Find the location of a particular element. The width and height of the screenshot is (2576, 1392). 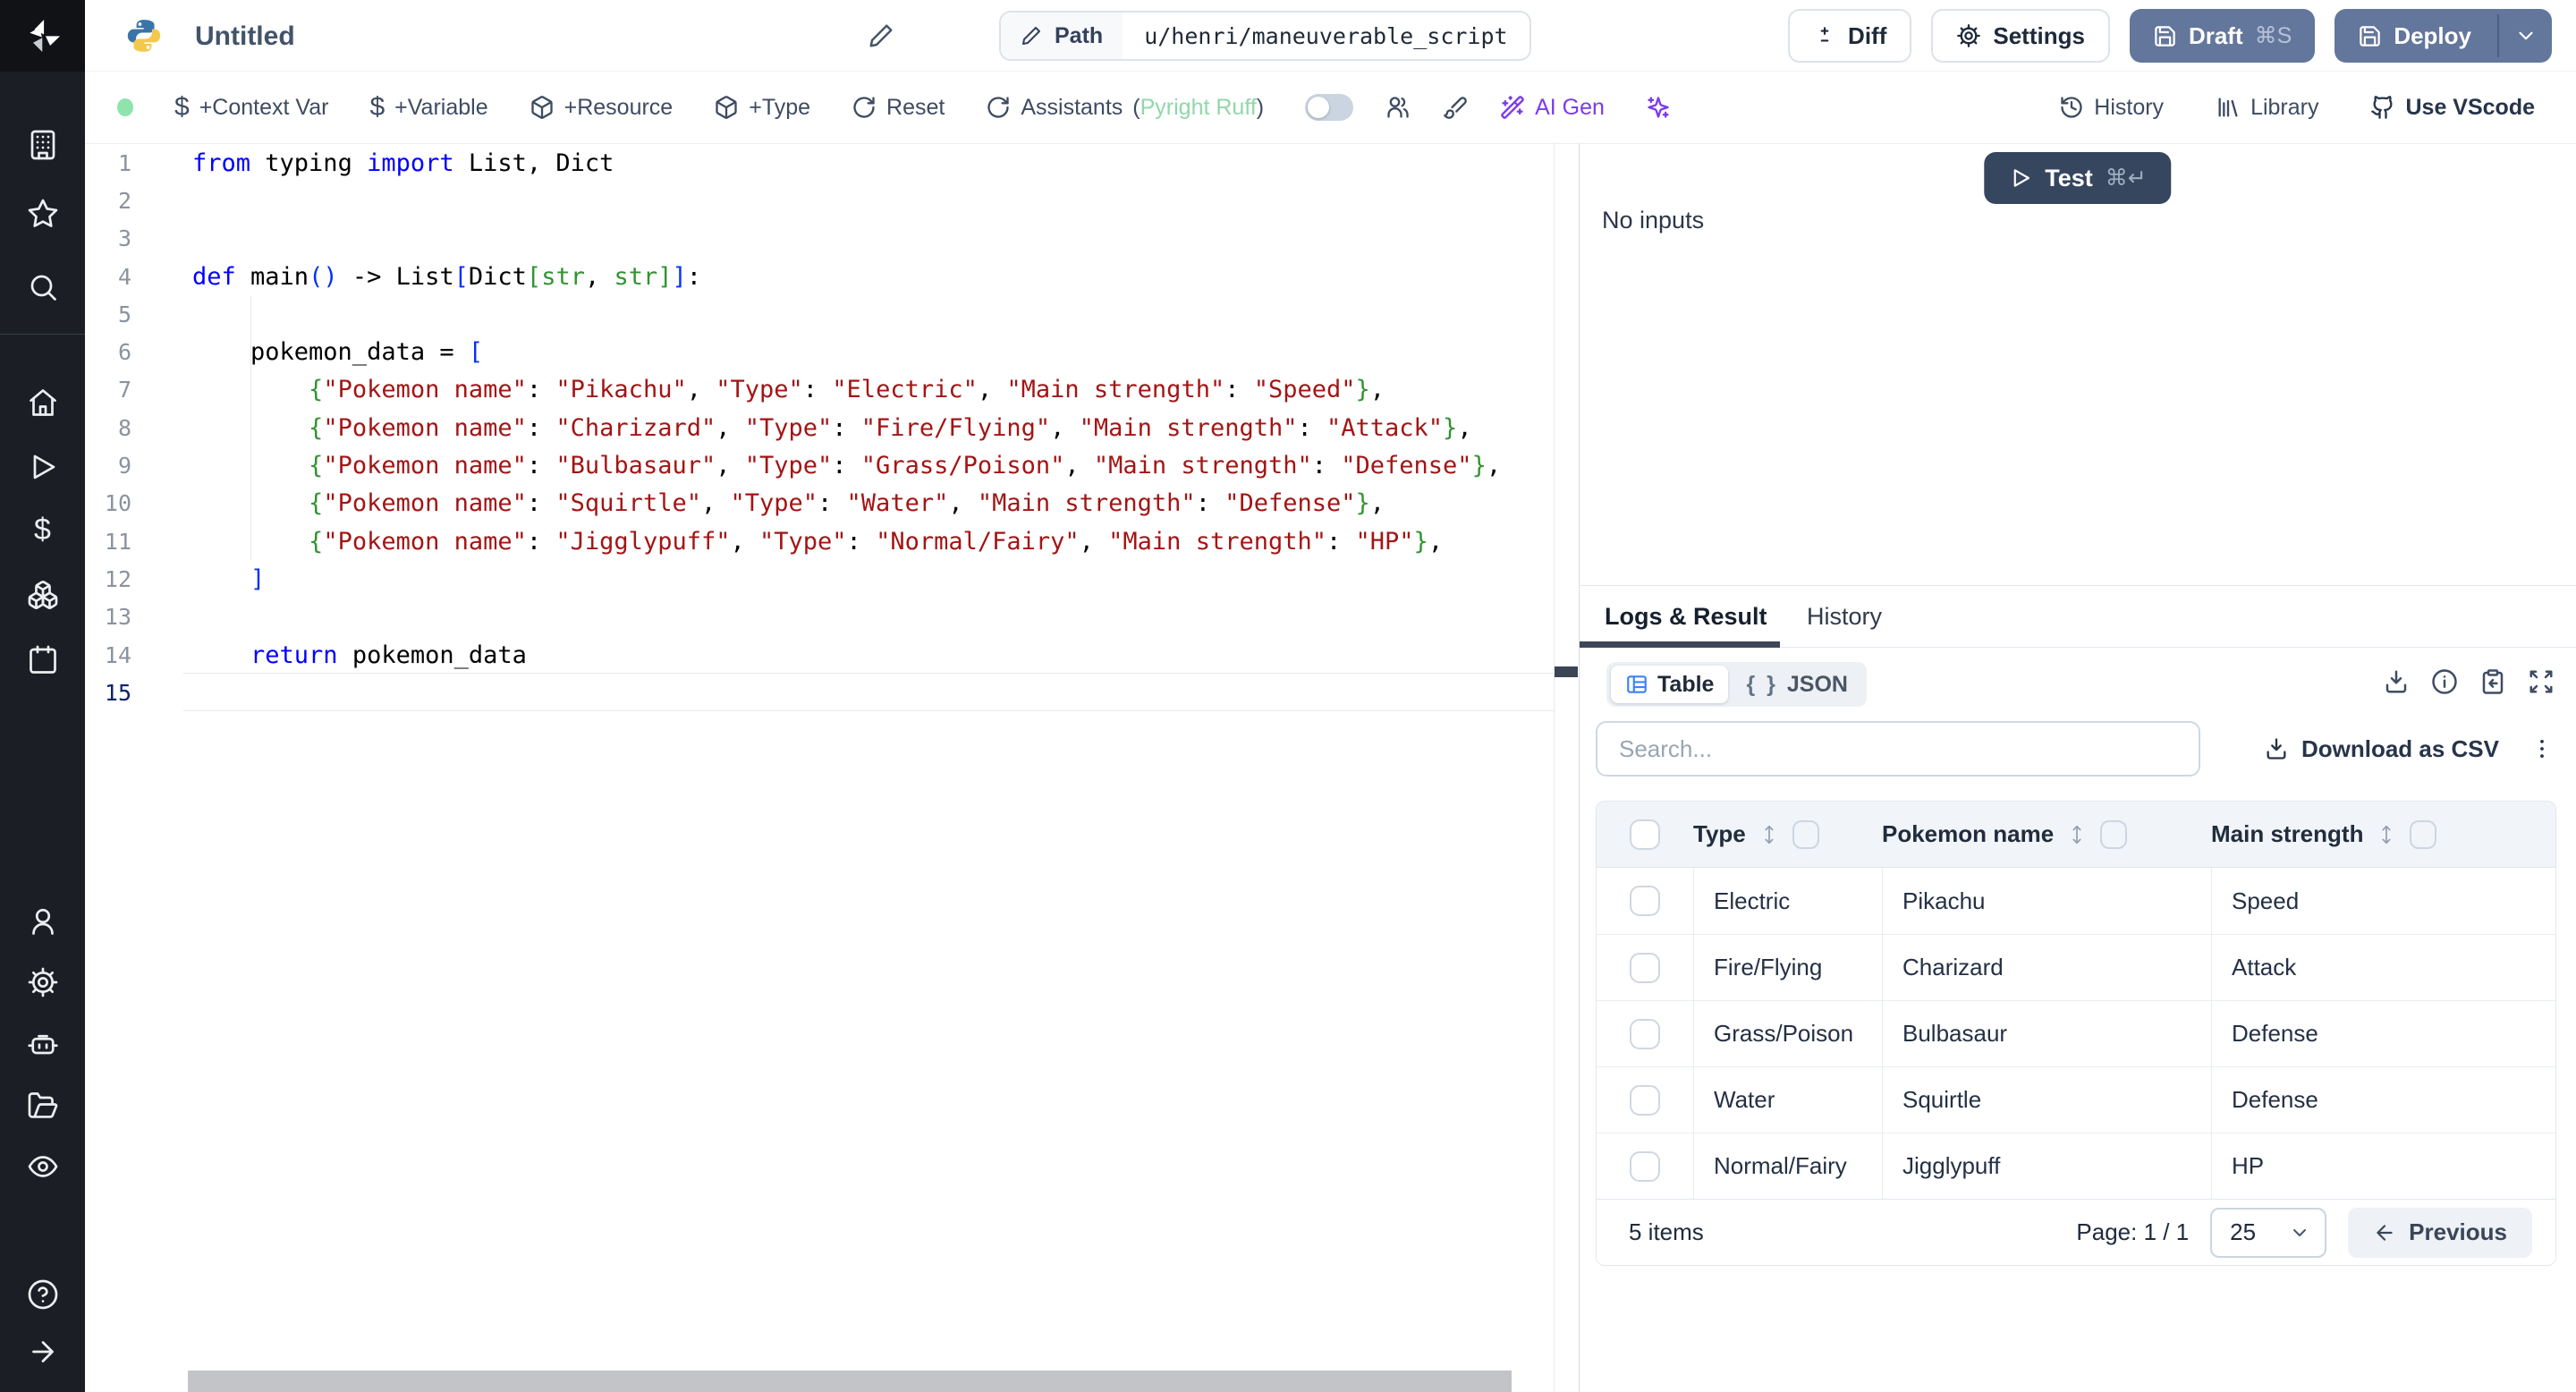

paintbrush-icon is located at coordinates (1455, 107).